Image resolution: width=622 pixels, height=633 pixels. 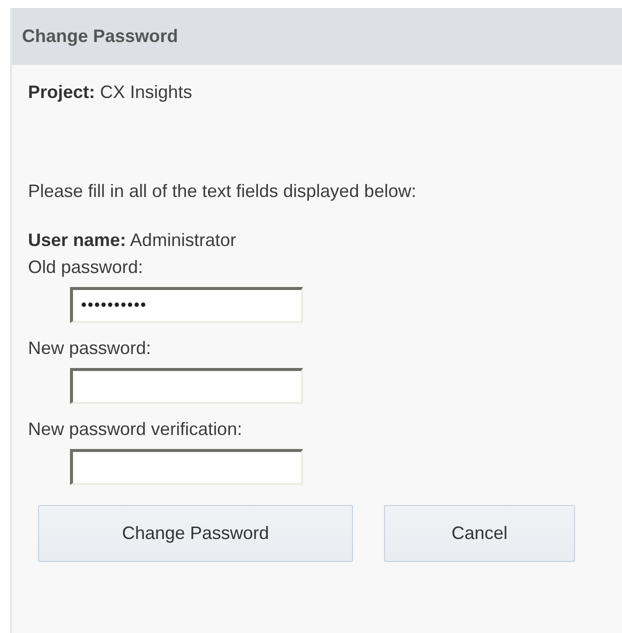 I want to click on password-field: ••••••••••, so click(x=186, y=305).